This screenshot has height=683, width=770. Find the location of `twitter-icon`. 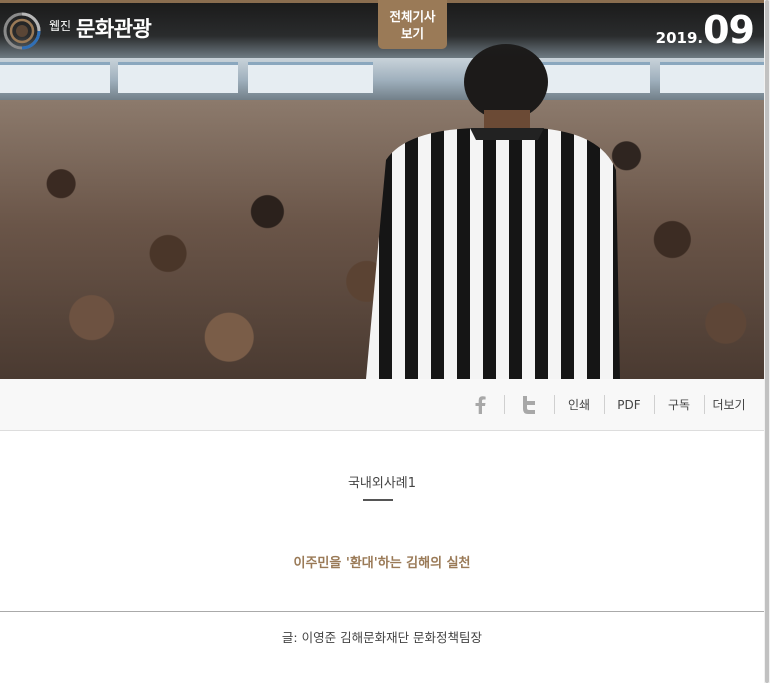

twitter-icon is located at coordinates (529, 404).